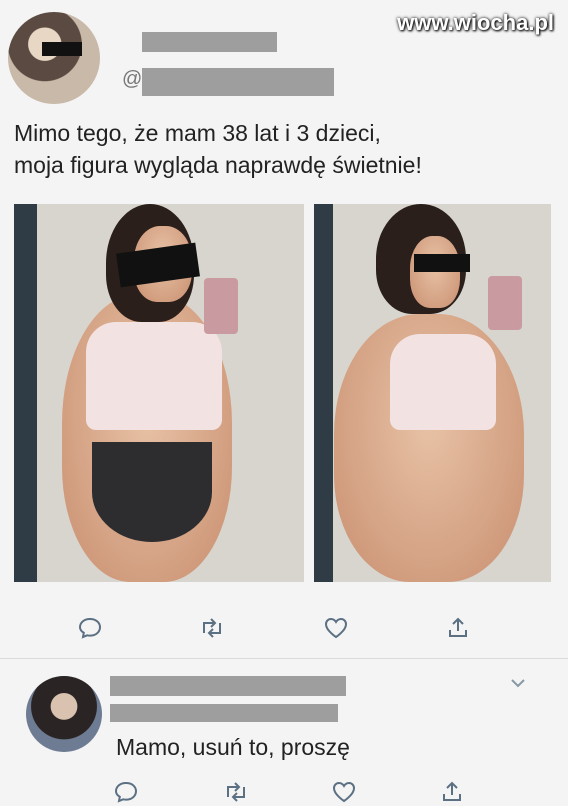  What do you see at coordinates (284, 658) in the screenshot?
I see `post-divider` at bounding box center [284, 658].